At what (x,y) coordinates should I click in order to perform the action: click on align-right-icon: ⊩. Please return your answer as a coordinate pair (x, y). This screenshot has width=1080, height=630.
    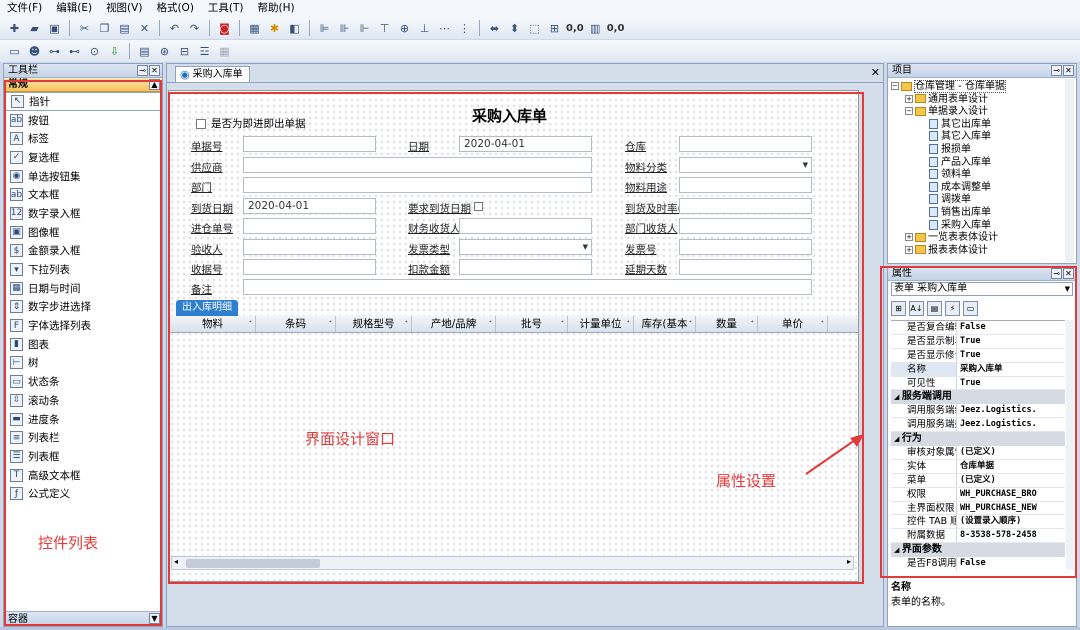
    Looking at the image, I should click on (364, 28).